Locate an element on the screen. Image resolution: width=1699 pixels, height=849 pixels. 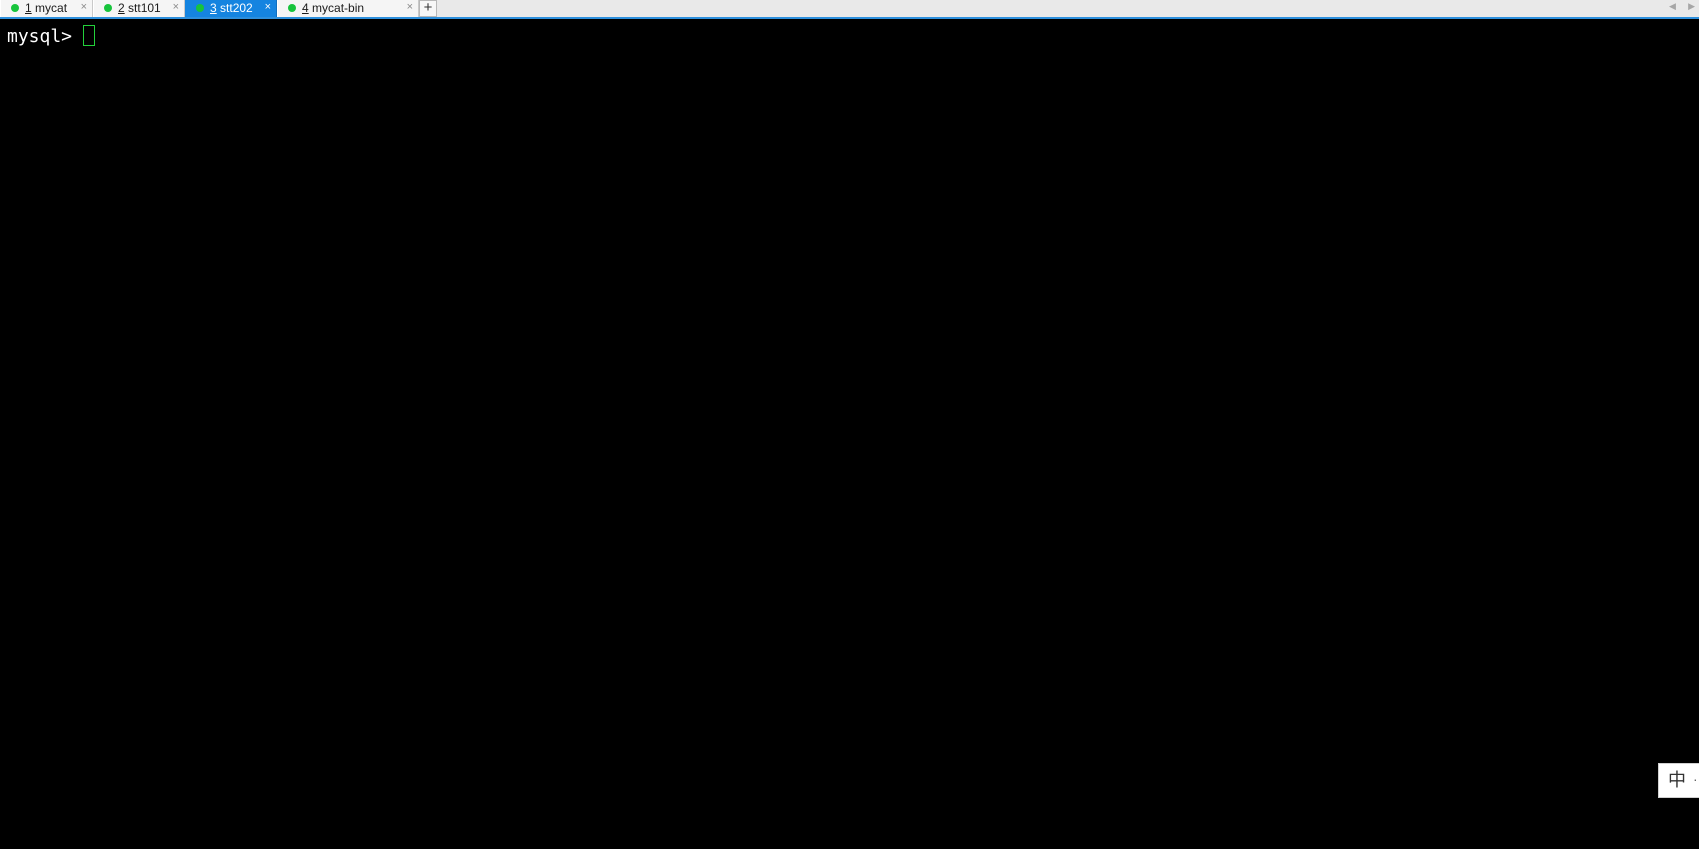
tab-label: 4 mycat-bin is located at coordinates (333, 8).